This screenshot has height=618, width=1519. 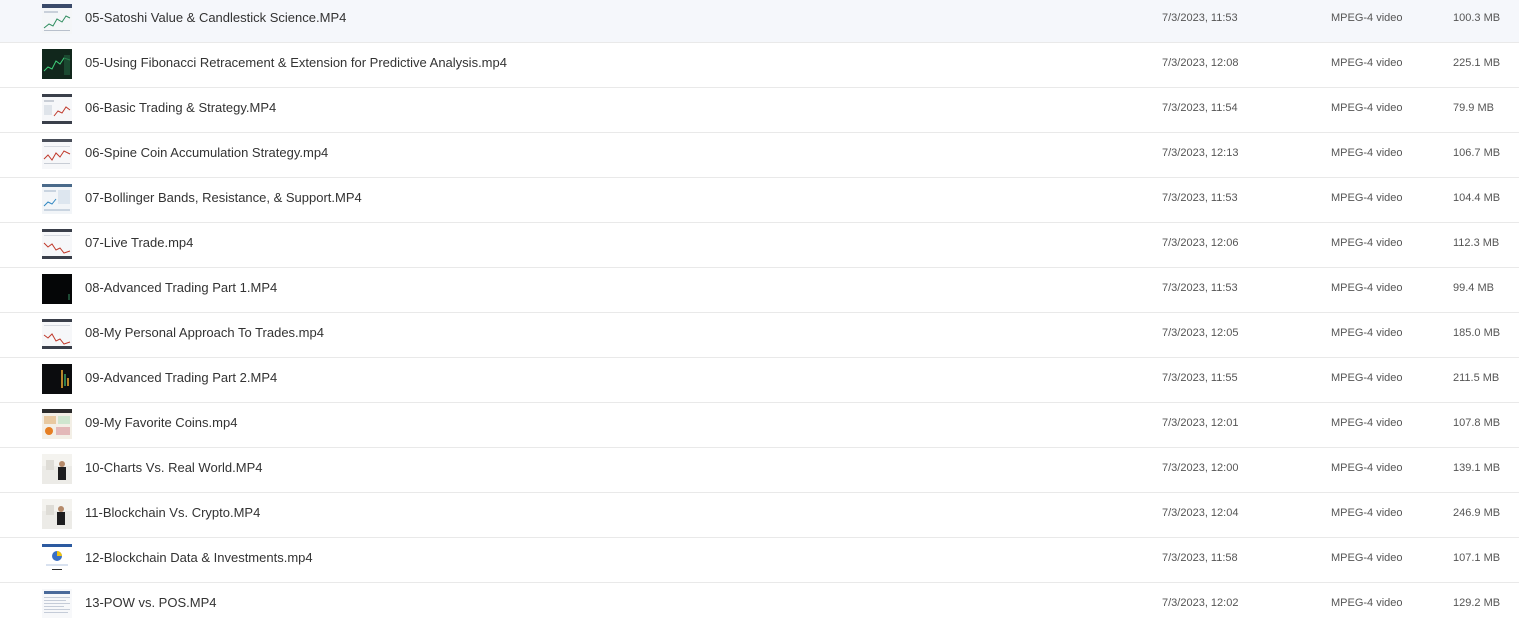 What do you see at coordinates (1477, 603) in the screenshot?
I see `file-size: 129.2 MB` at bounding box center [1477, 603].